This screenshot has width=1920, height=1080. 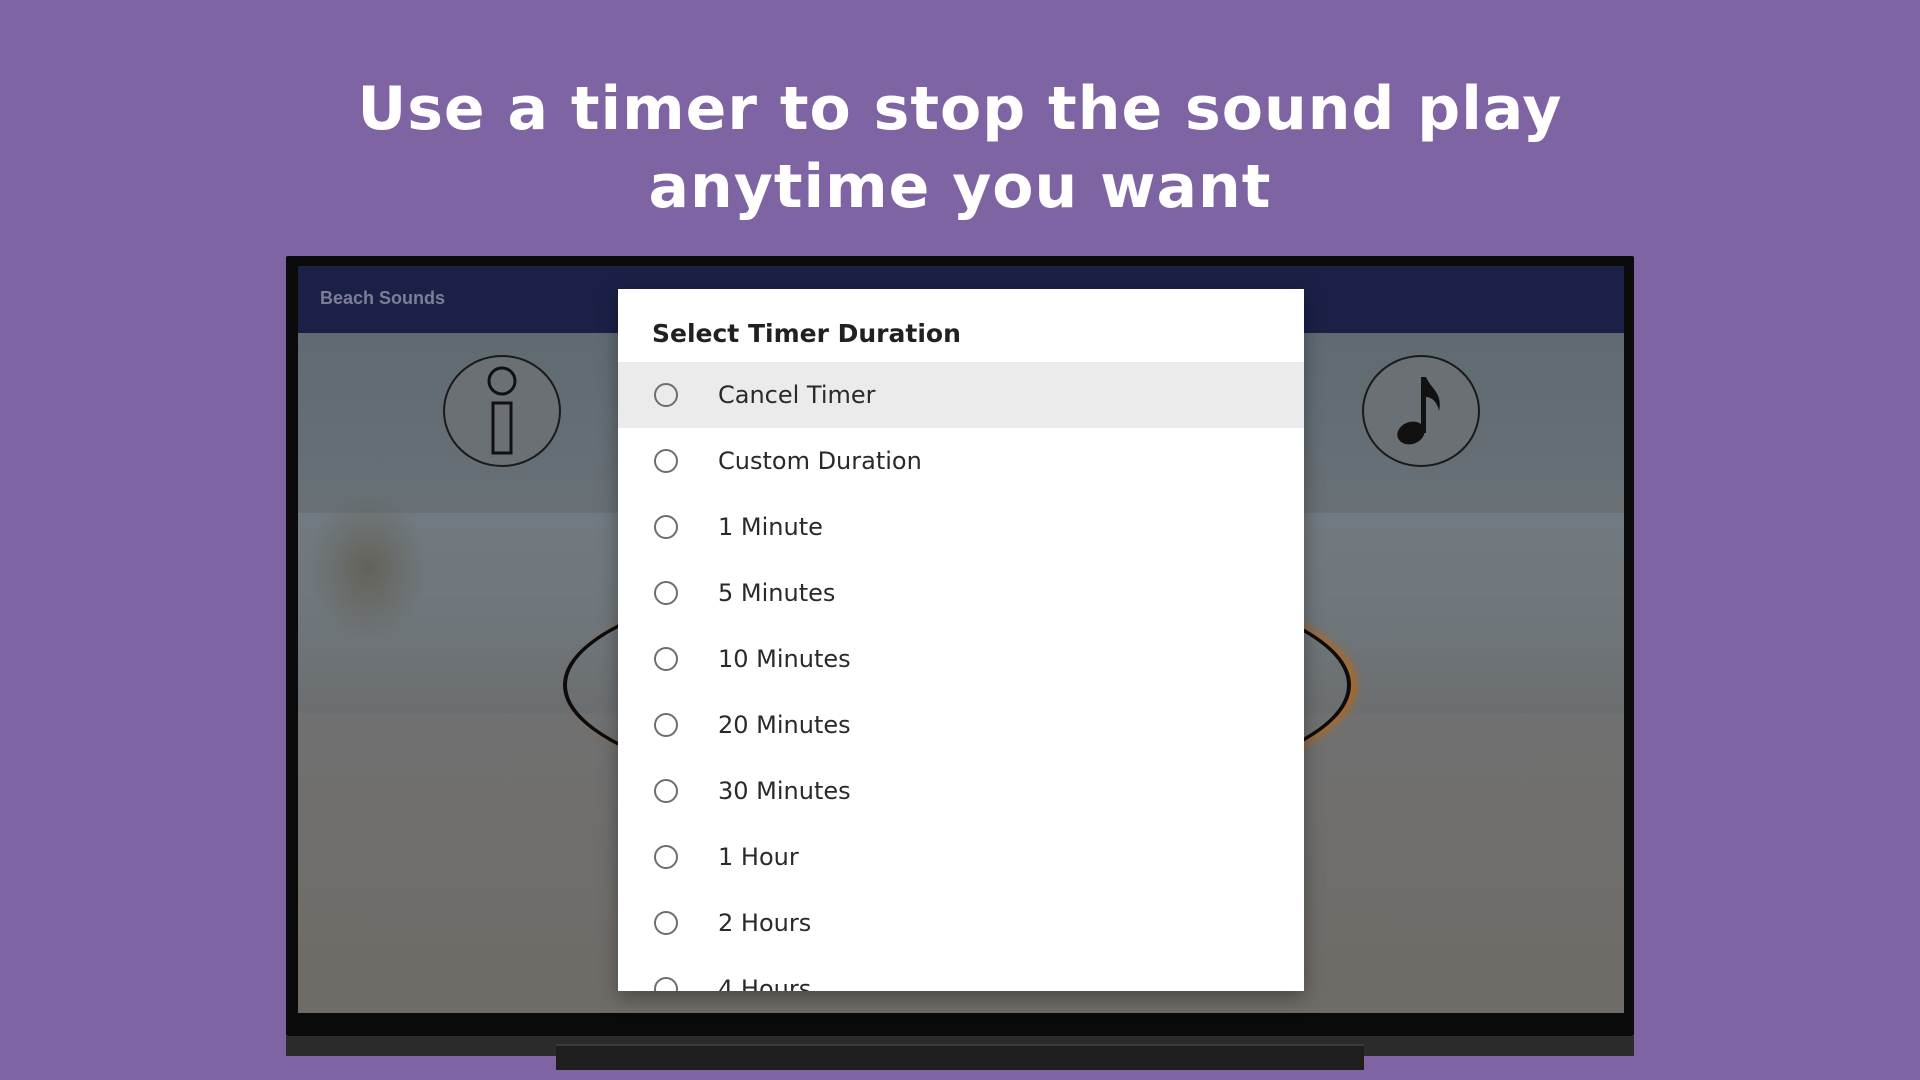 What do you see at coordinates (961, 461) in the screenshot?
I see `option-custom-duration: Custom Duration` at bounding box center [961, 461].